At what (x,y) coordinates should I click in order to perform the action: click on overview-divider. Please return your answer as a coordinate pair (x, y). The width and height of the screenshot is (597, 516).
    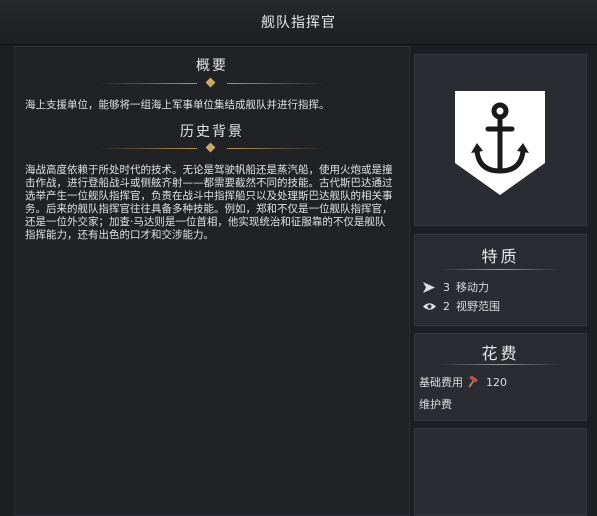
    Looking at the image, I should click on (212, 83).